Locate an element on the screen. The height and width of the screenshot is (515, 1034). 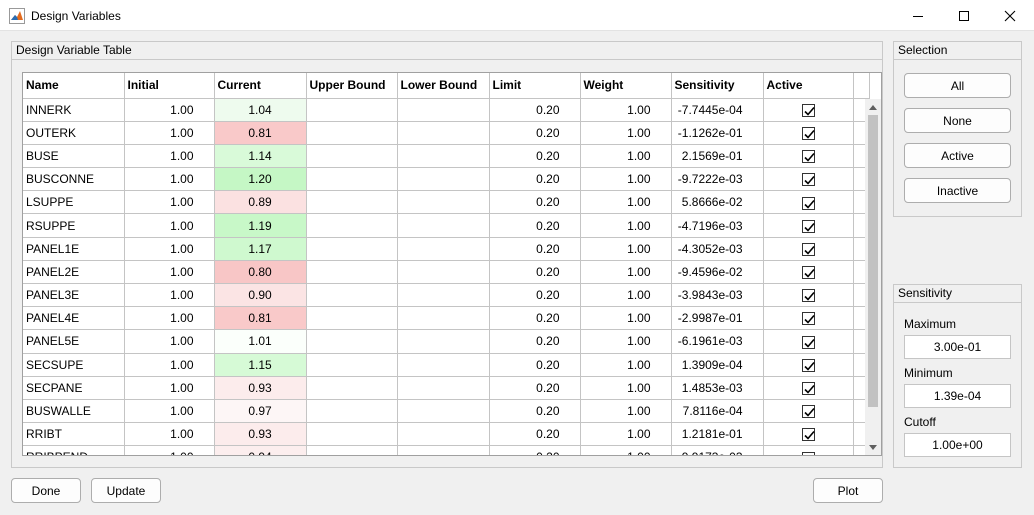
update-button: Update is located at coordinates (126, 490).